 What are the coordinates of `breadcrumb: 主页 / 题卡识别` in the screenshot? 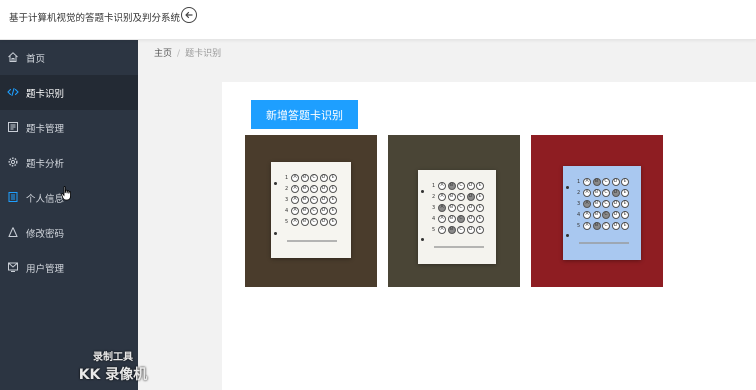 It's located at (187, 52).